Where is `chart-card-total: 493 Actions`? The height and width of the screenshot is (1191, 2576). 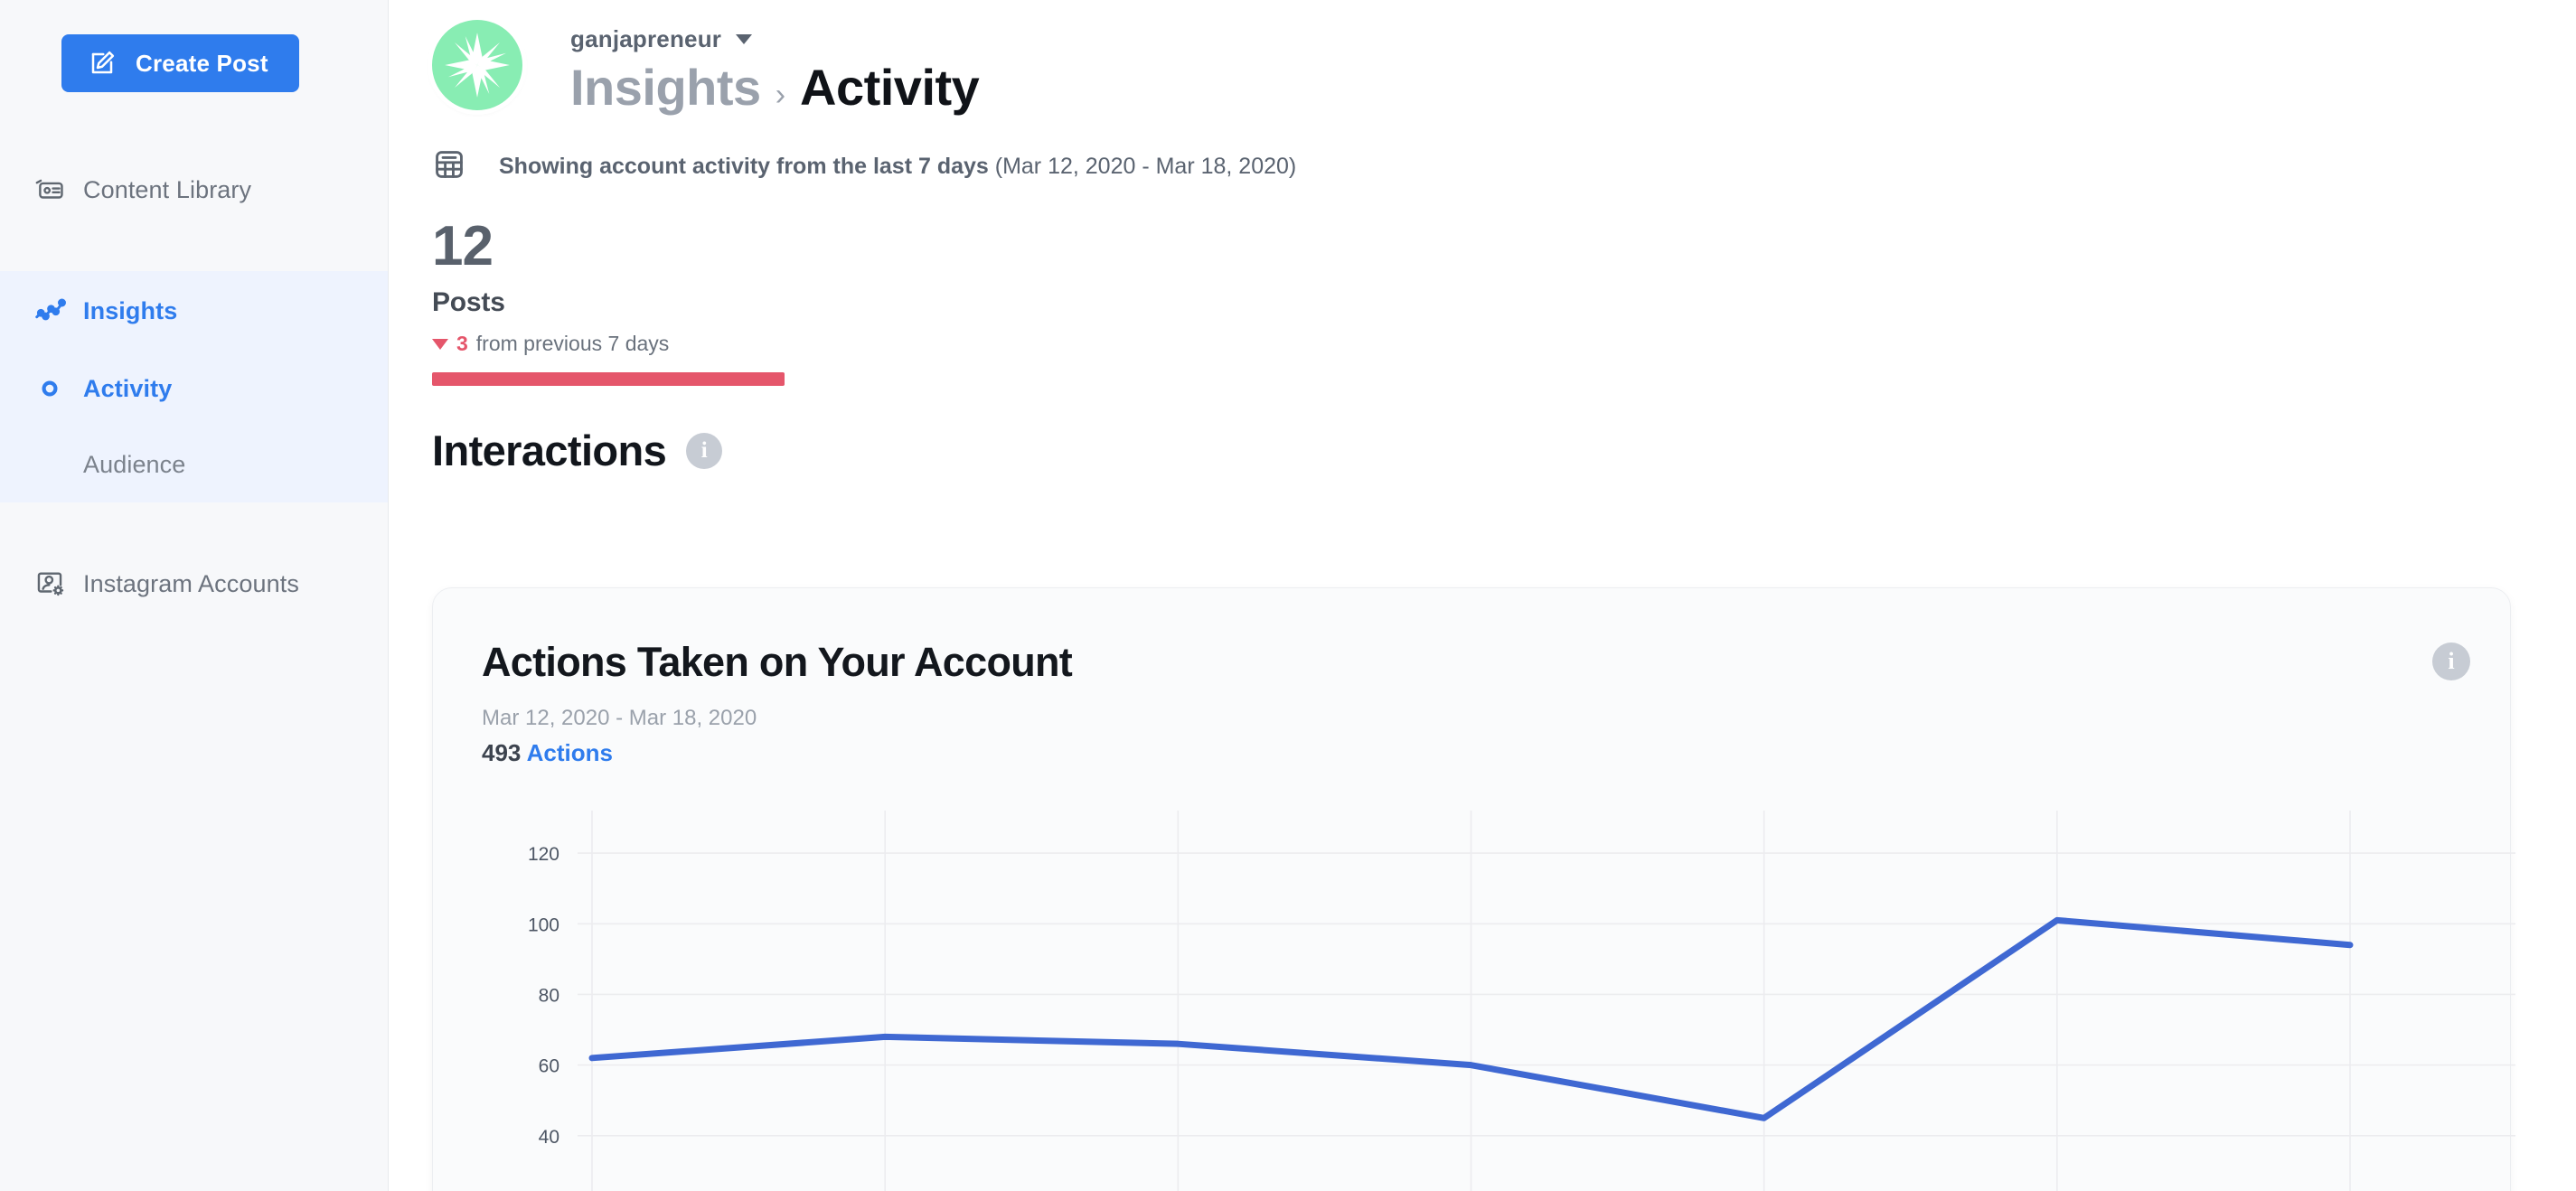 chart-card-total: 493 Actions is located at coordinates (1472, 749).